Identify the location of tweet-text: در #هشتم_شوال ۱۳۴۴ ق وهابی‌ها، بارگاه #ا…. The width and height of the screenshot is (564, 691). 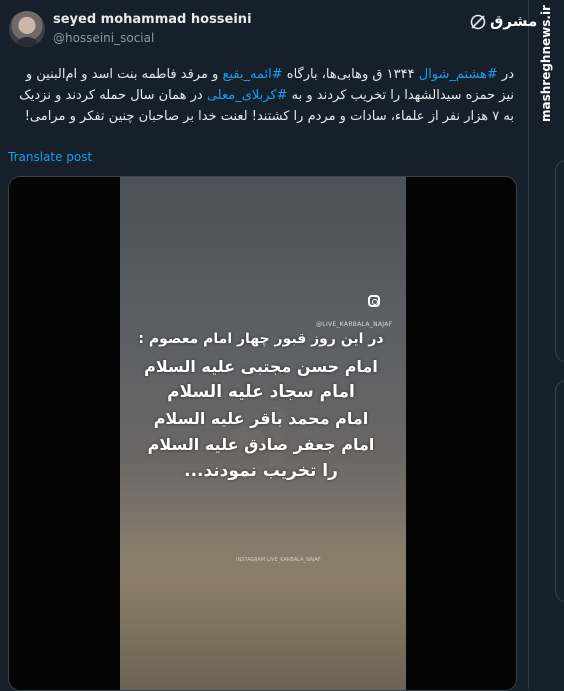
(263, 95).